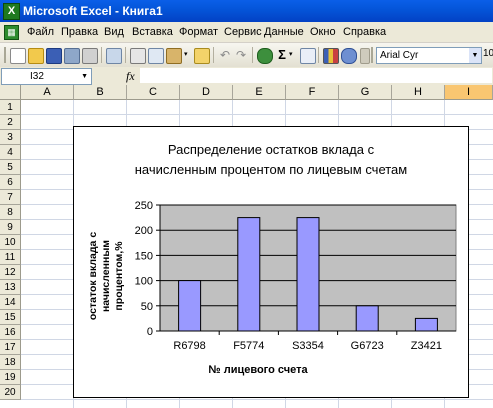  What do you see at coordinates (18, 56) in the screenshot?
I see `new-icon` at bounding box center [18, 56].